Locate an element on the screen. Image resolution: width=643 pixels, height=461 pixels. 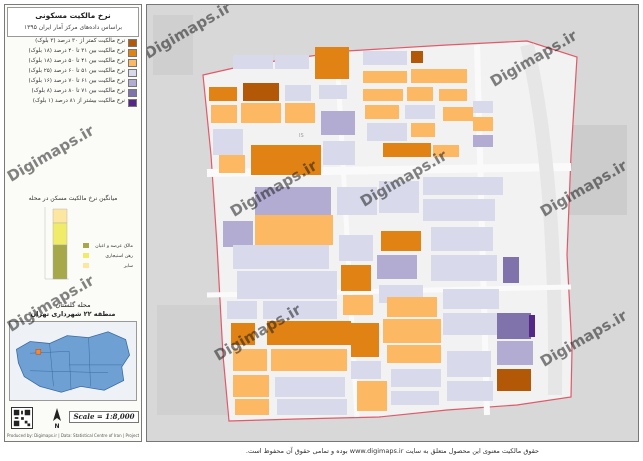
legend-label: نرخ مالکیت بین ۵۱ تا ۶۰ درصد (۲۵ بلوک) is located at coordinates (76, 71).